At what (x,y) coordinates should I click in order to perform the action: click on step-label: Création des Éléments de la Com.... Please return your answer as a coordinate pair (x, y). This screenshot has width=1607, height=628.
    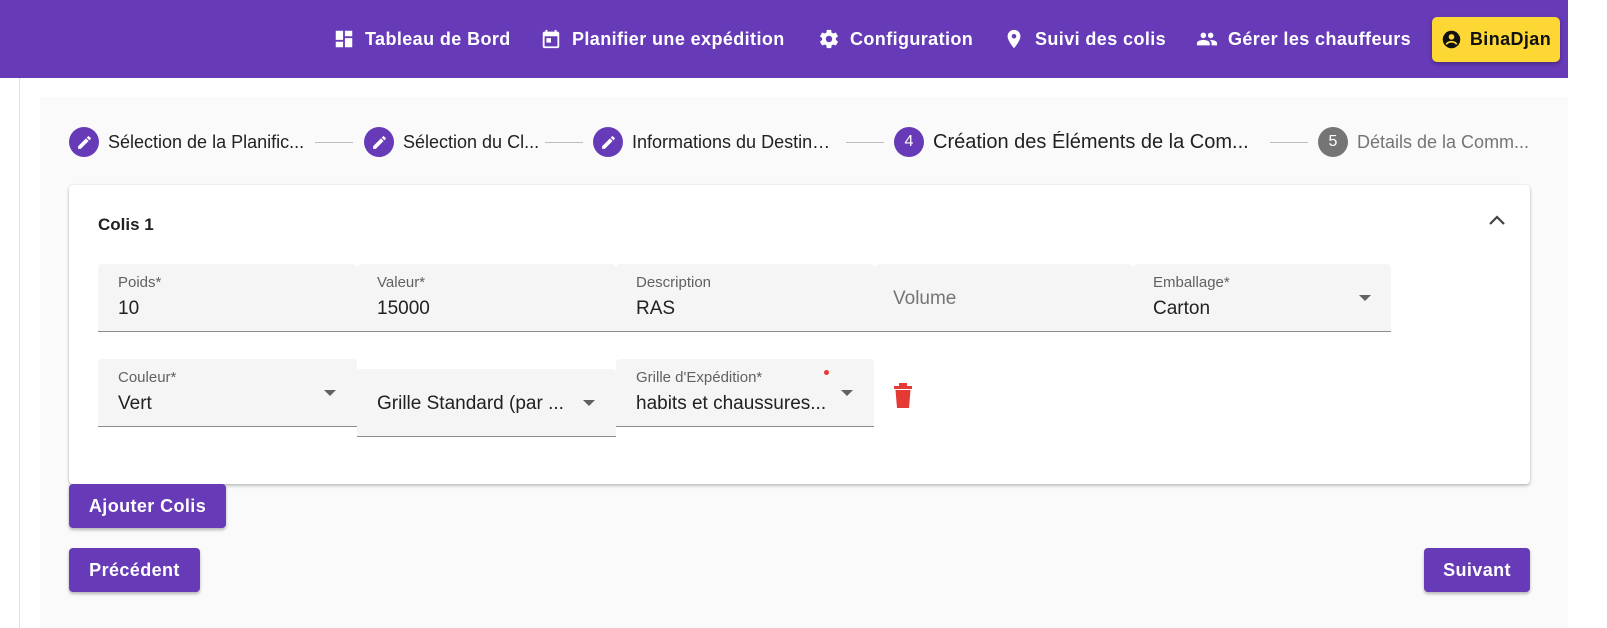
    Looking at the image, I should click on (1091, 141).